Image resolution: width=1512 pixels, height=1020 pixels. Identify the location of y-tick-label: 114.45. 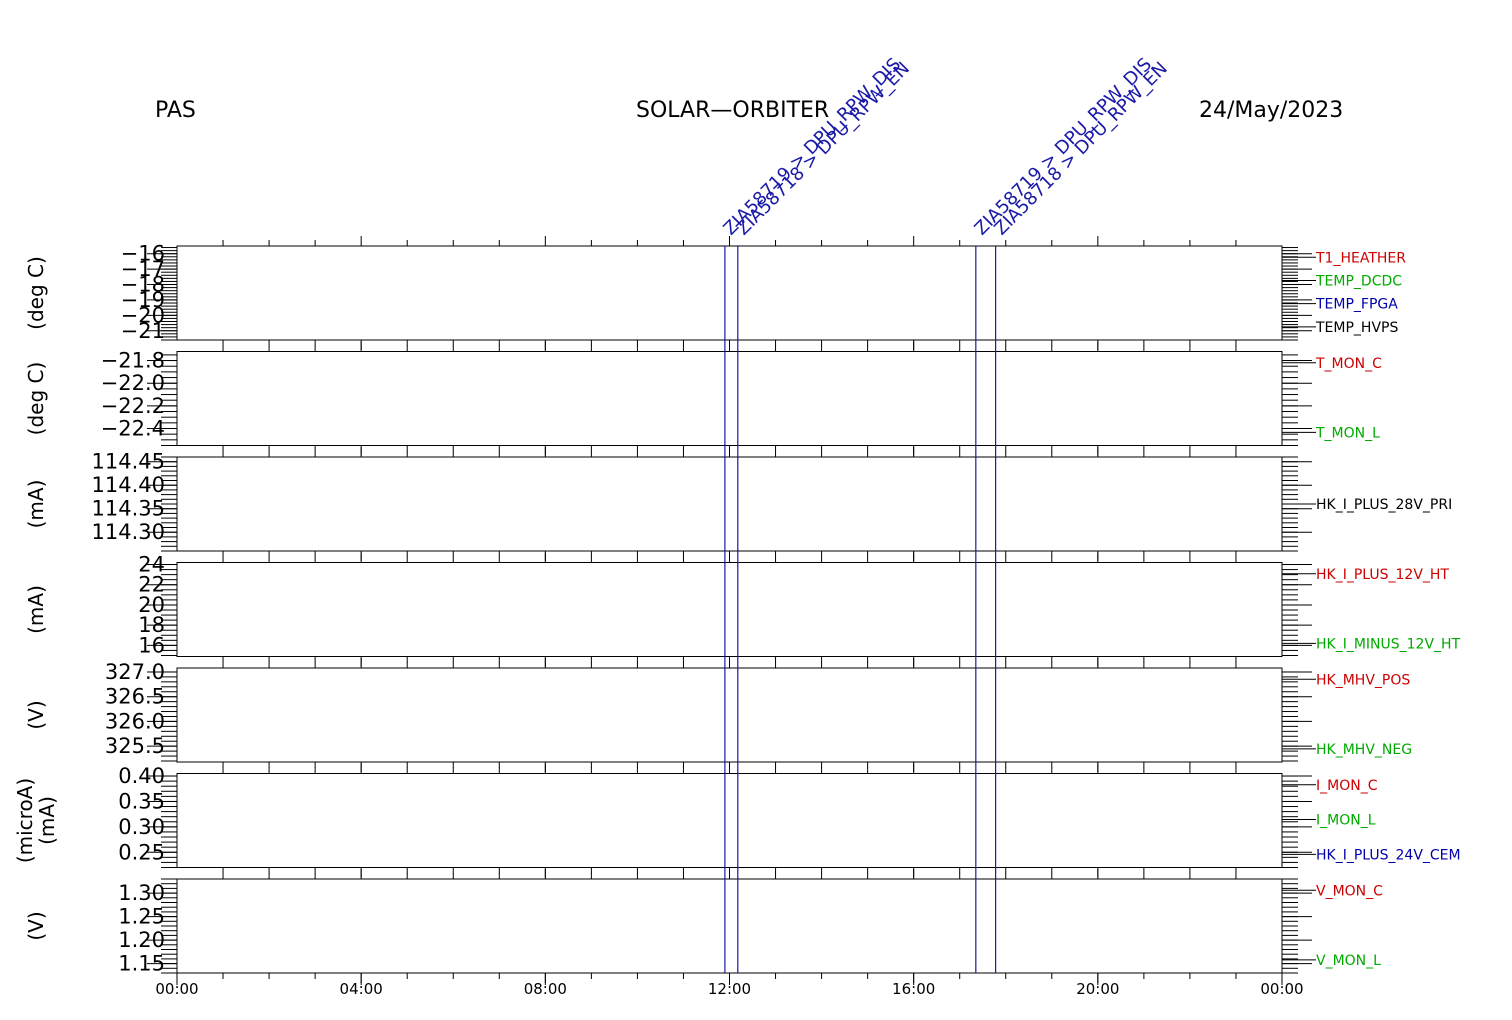
(128, 462).